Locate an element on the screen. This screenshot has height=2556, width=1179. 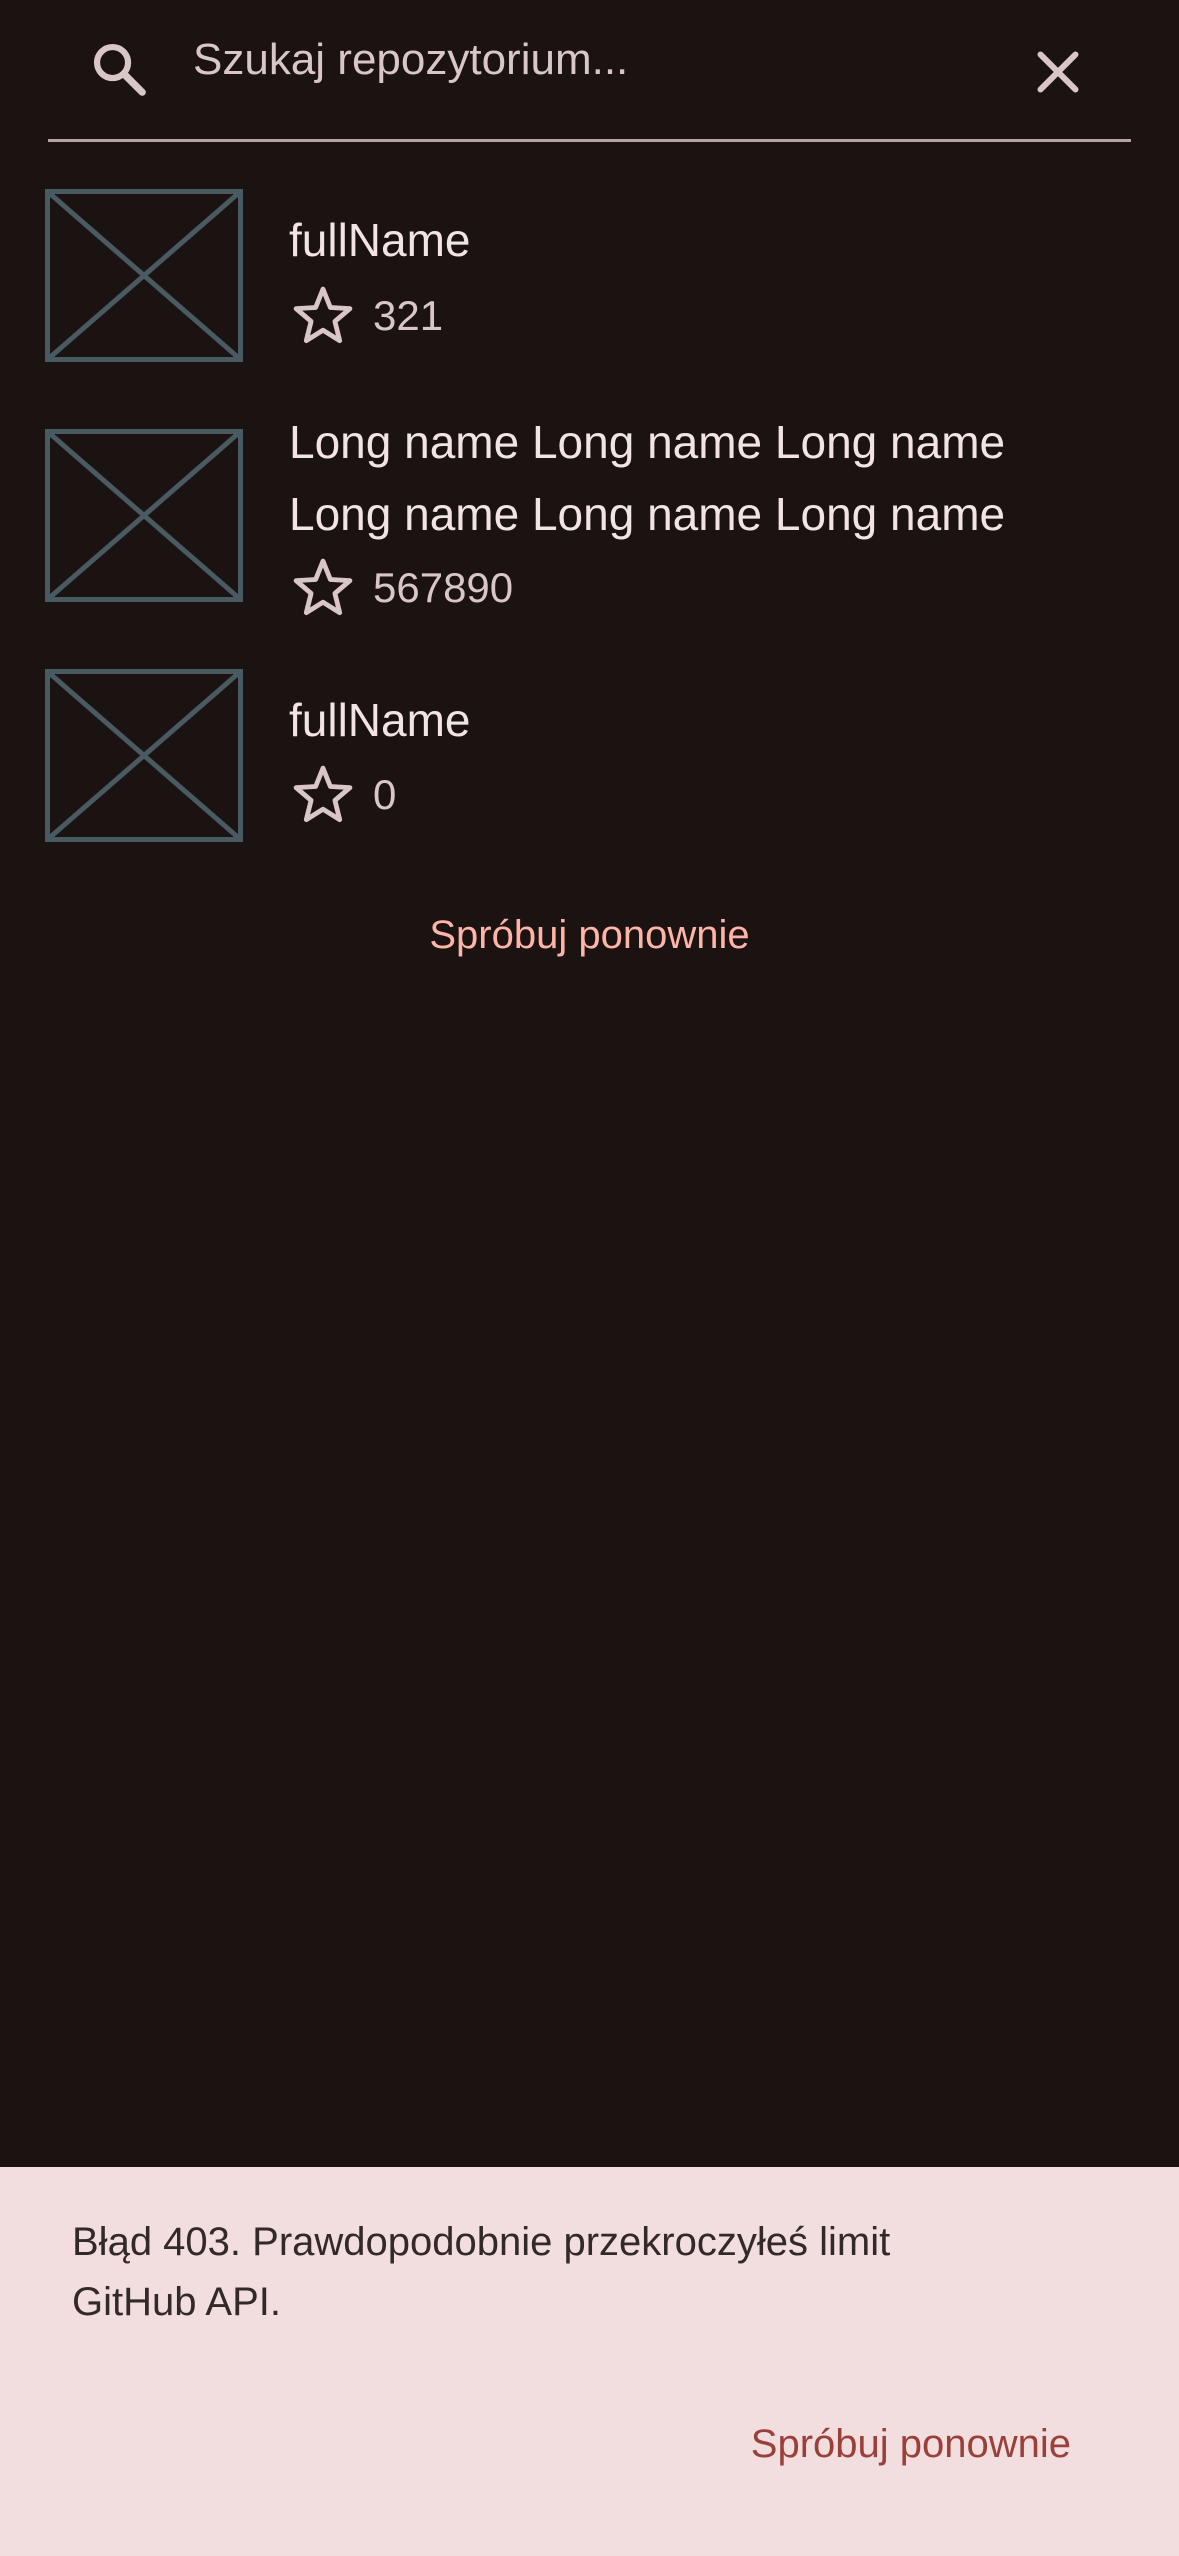
retry-button: Spróbuj ponownie is located at coordinates (589, 935).